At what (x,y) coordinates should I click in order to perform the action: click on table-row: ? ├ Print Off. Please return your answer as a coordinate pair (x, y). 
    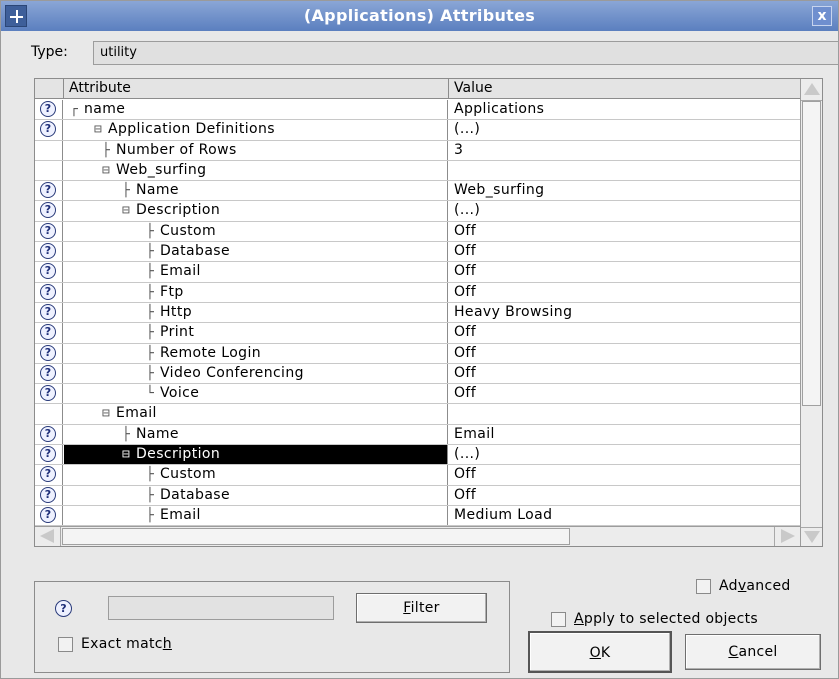
    Looking at the image, I should click on (417, 333).